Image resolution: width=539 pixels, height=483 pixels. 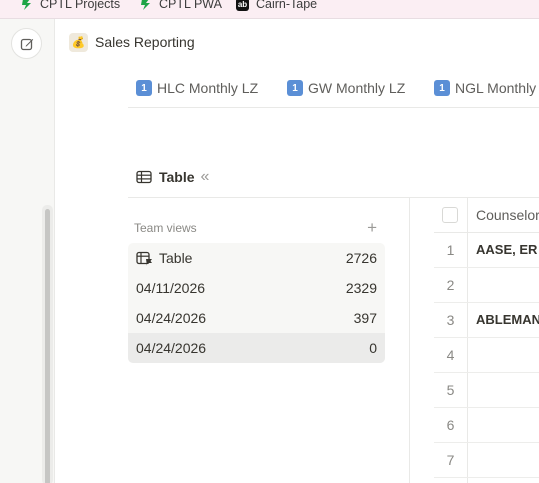 I want to click on view-item-label: Table, so click(x=176, y=258).